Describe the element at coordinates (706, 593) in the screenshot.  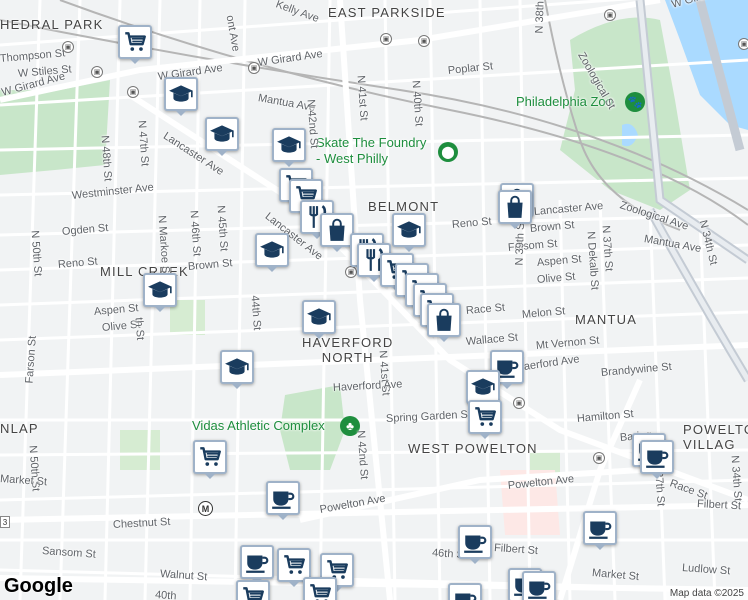
I see `map-attribution: Map data ©2025` at that location.